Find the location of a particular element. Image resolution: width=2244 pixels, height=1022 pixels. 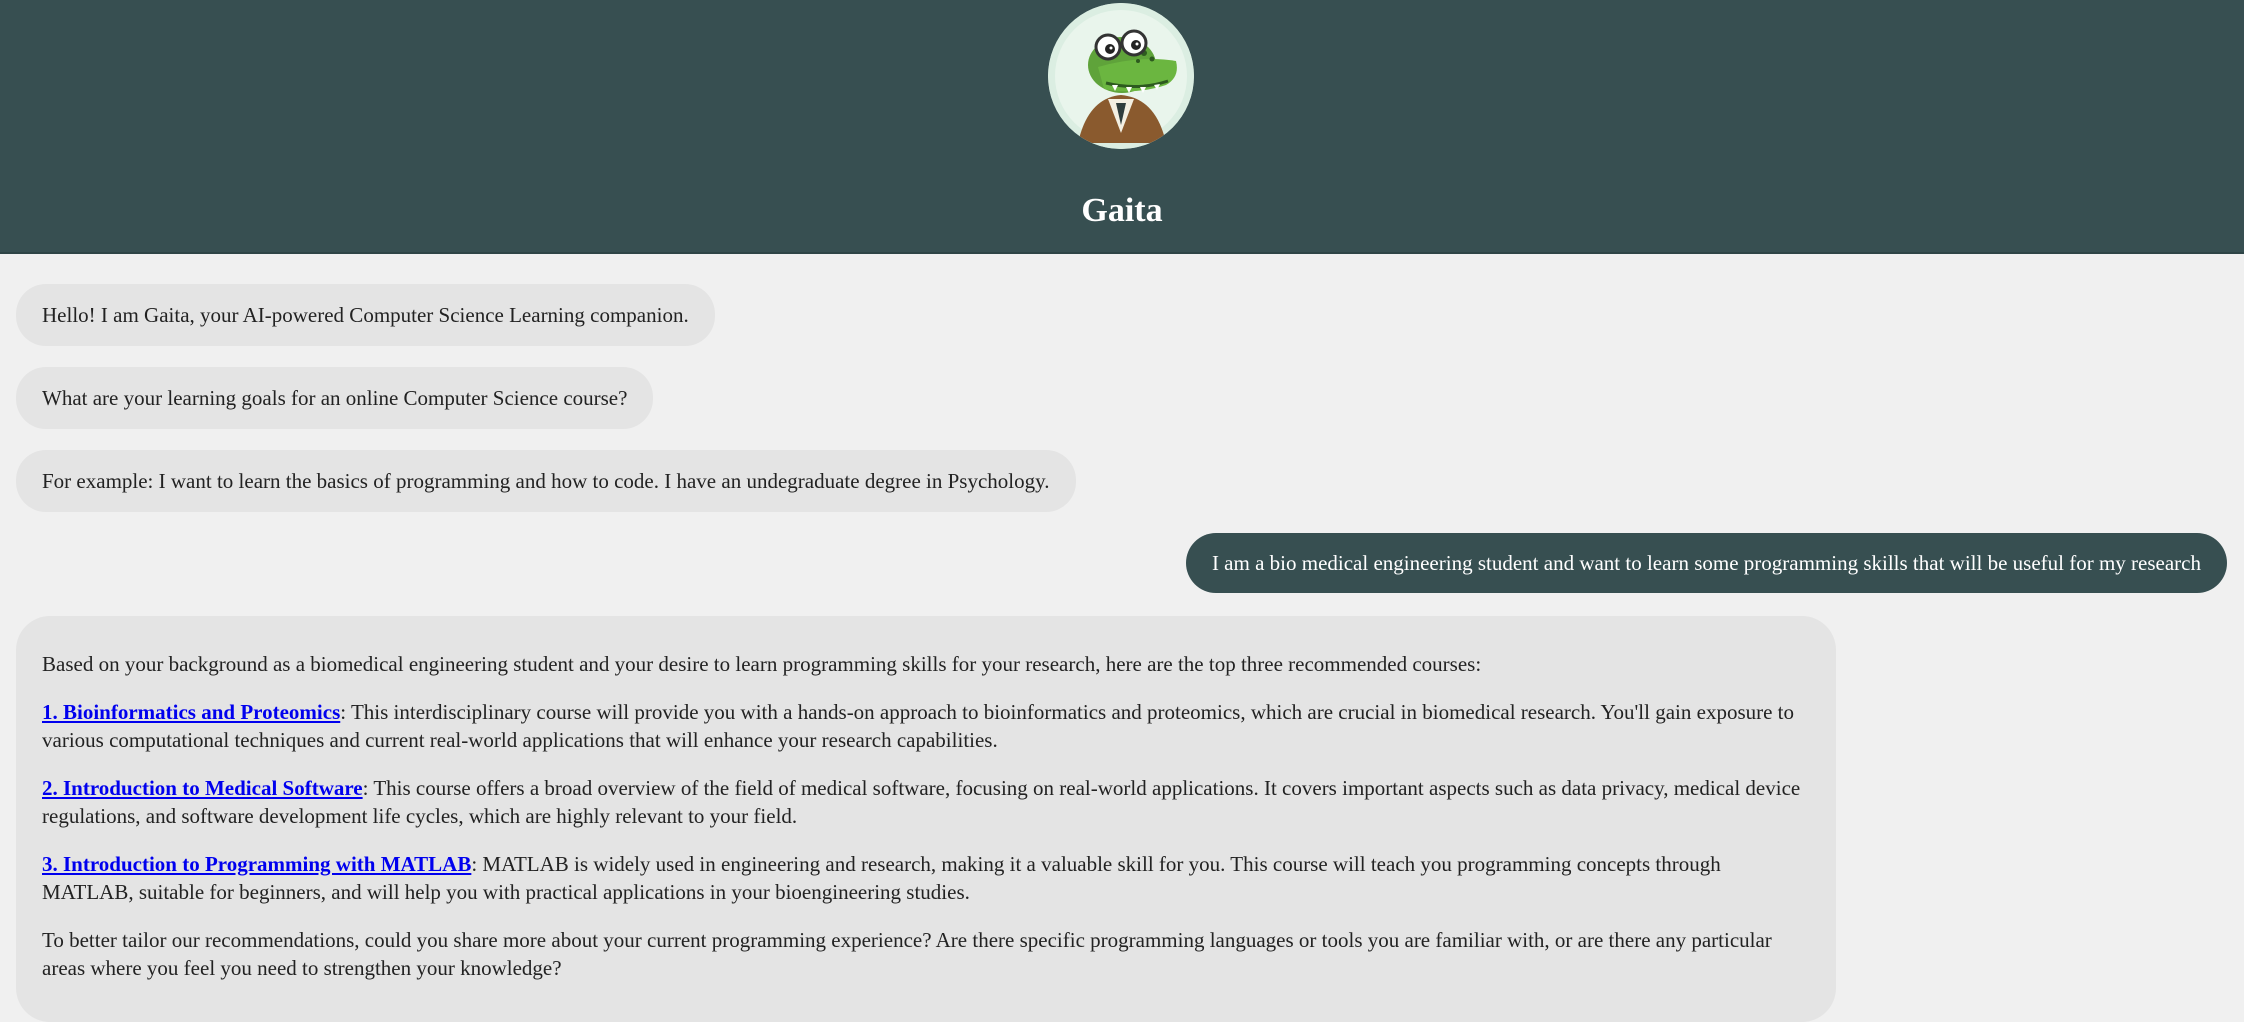

course-link-medical-software: 2. Introduction to Medical Software is located at coordinates (202, 788).